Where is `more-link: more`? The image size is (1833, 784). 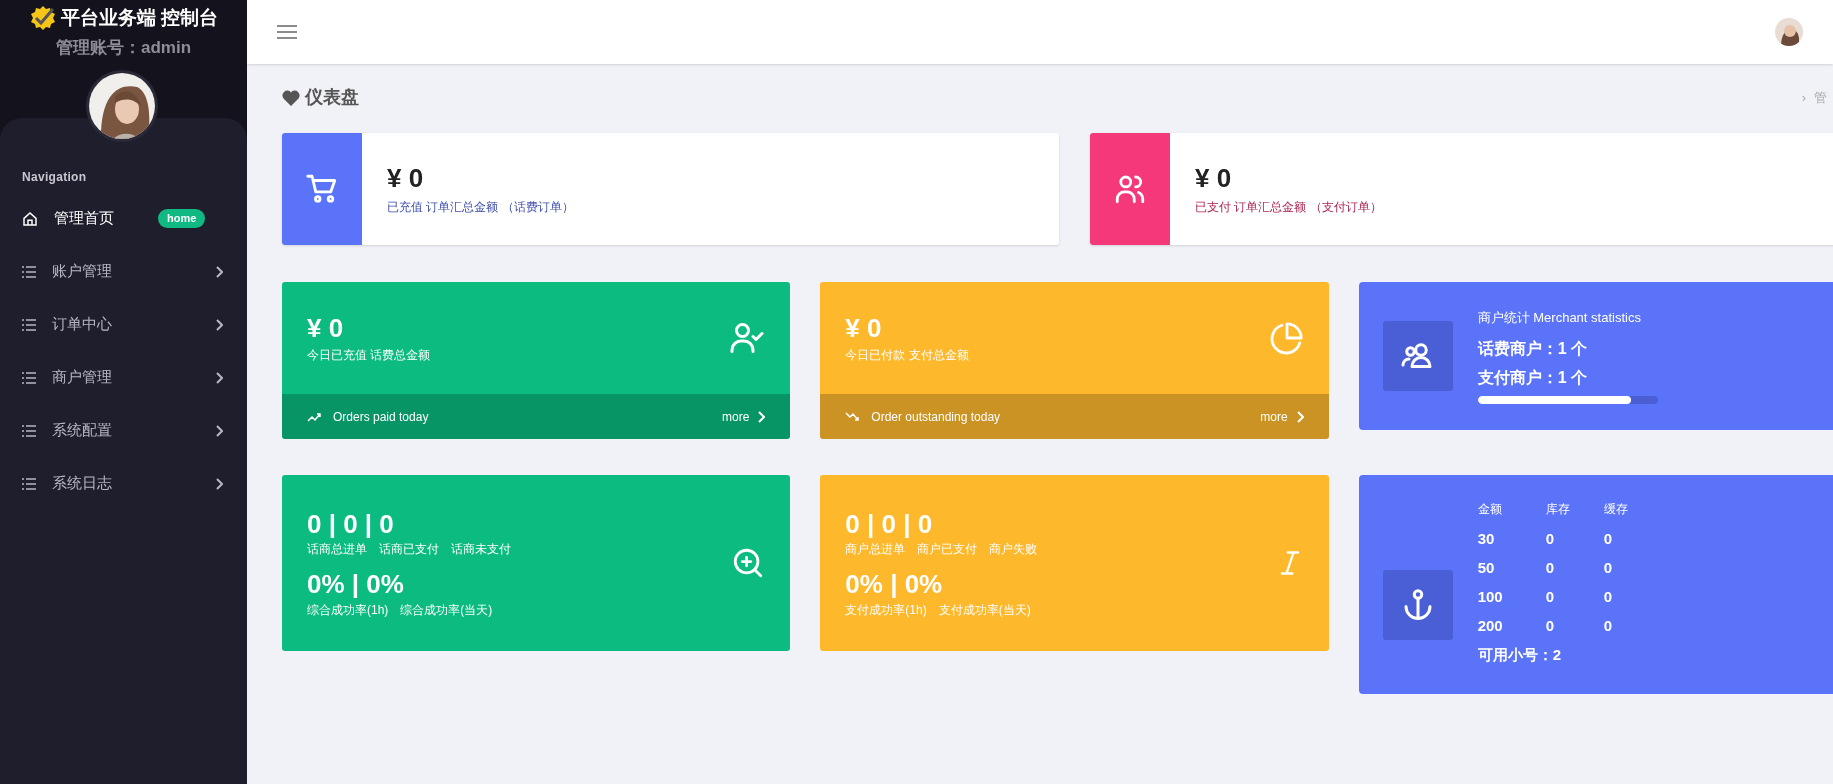
more-link: more is located at coordinates (744, 416).